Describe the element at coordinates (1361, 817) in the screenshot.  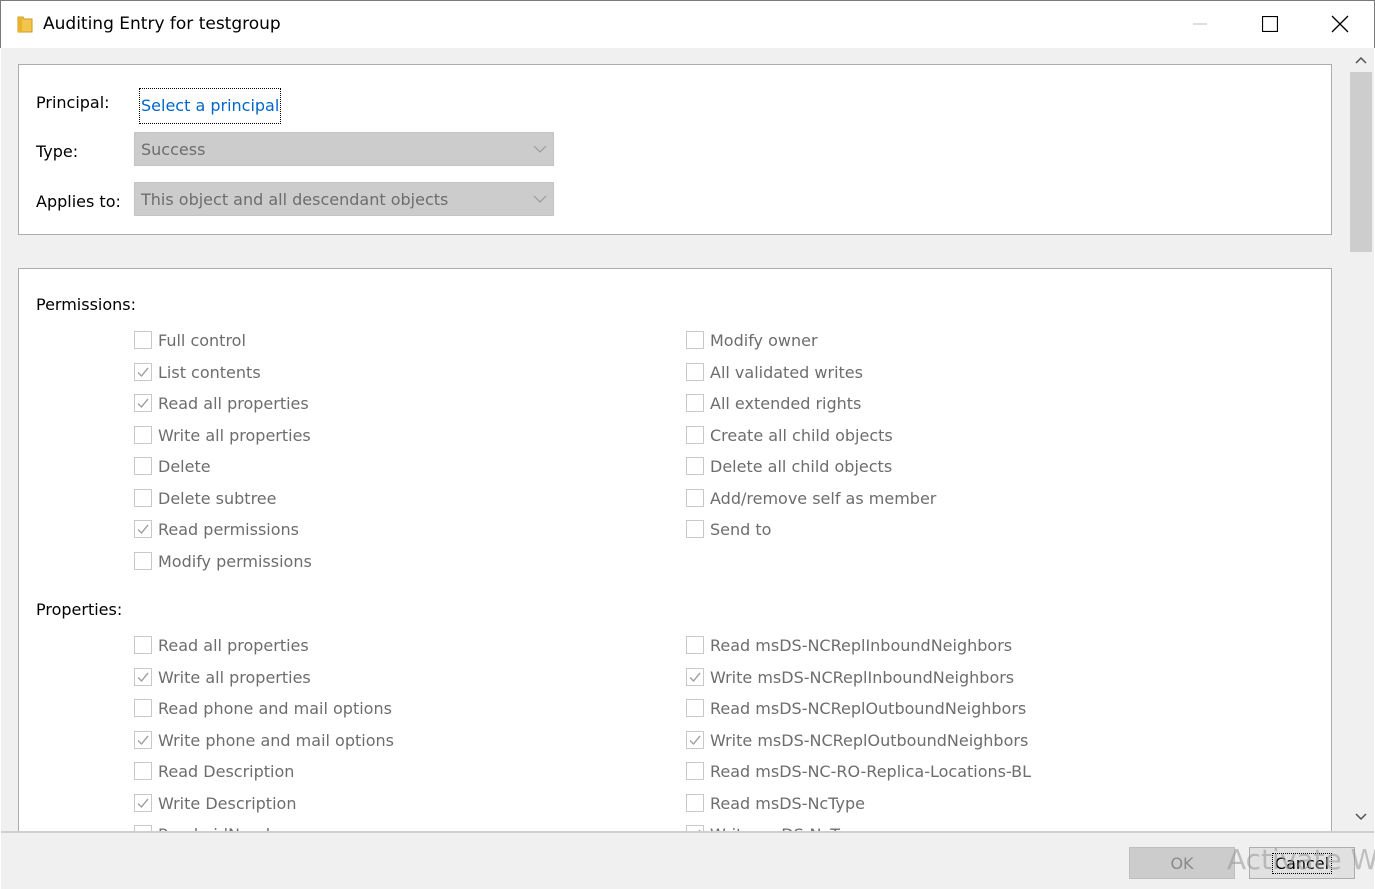
I see `scroll-down-button` at that location.